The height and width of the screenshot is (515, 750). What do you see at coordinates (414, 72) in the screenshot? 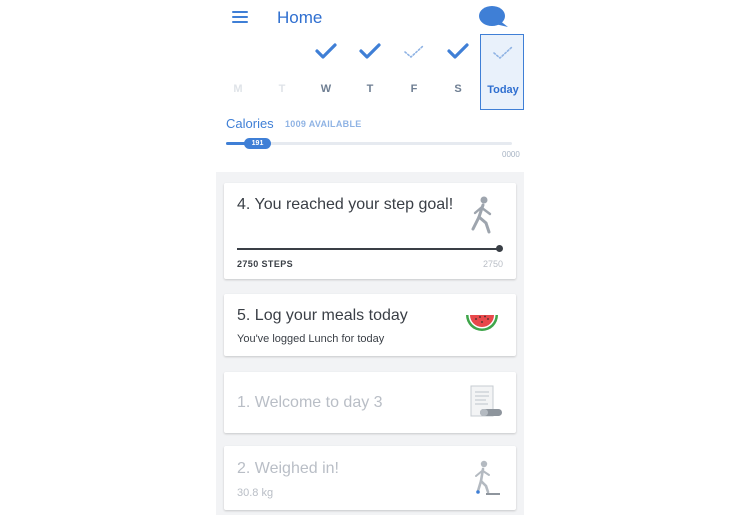
I see `day-friday: F` at bounding box center [414, 72].